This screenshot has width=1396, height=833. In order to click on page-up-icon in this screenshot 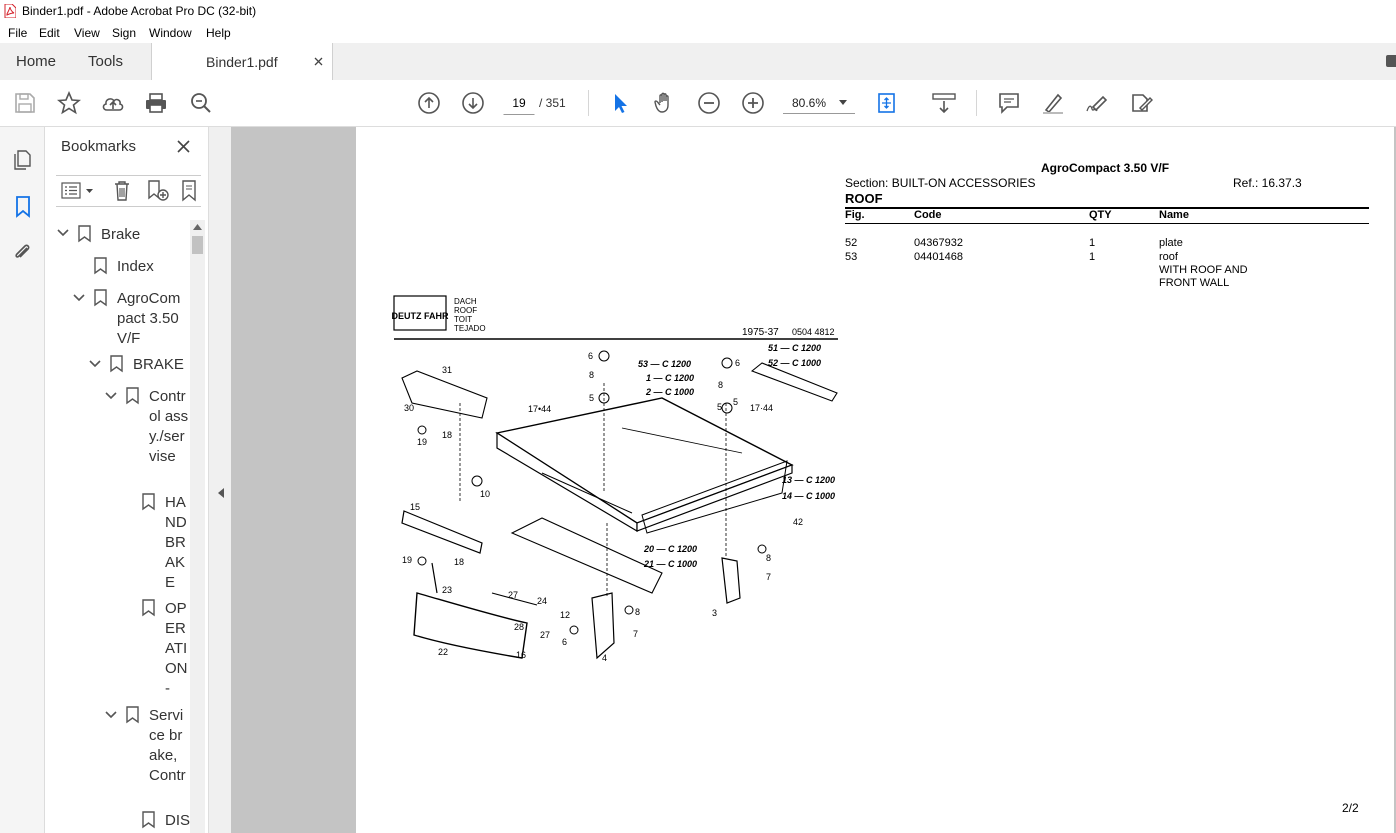, I will do `click(429, 103)`.